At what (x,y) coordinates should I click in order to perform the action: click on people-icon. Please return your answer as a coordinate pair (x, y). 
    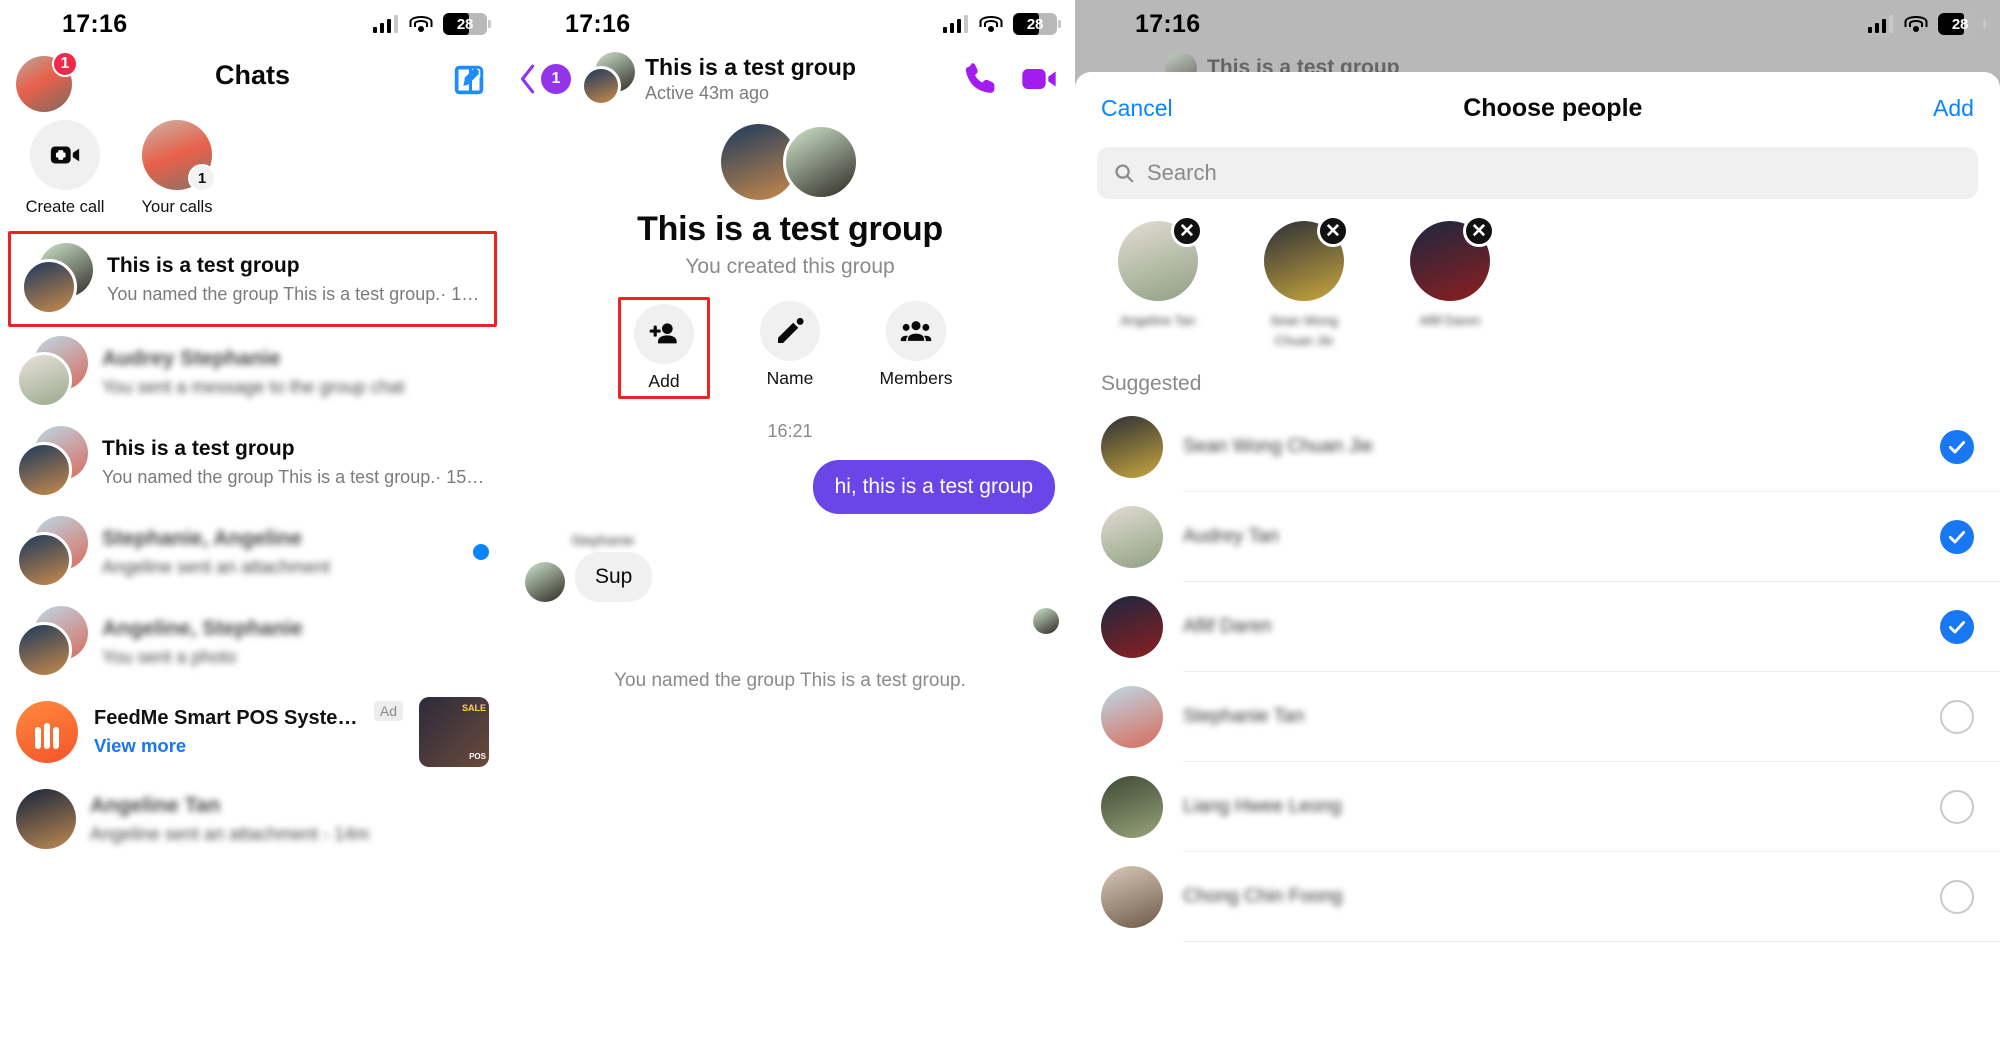
    Looking at the image, I should click on (916, 331).